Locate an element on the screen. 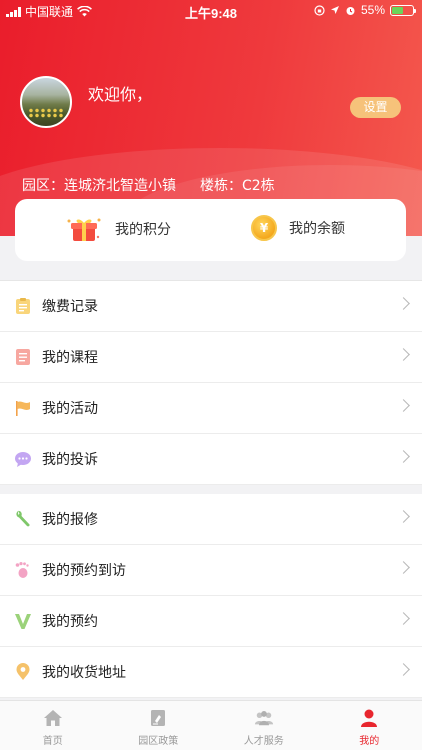 The height and width of the screenshot is (750, 422). v-icon is located at coordinates (23, 621).